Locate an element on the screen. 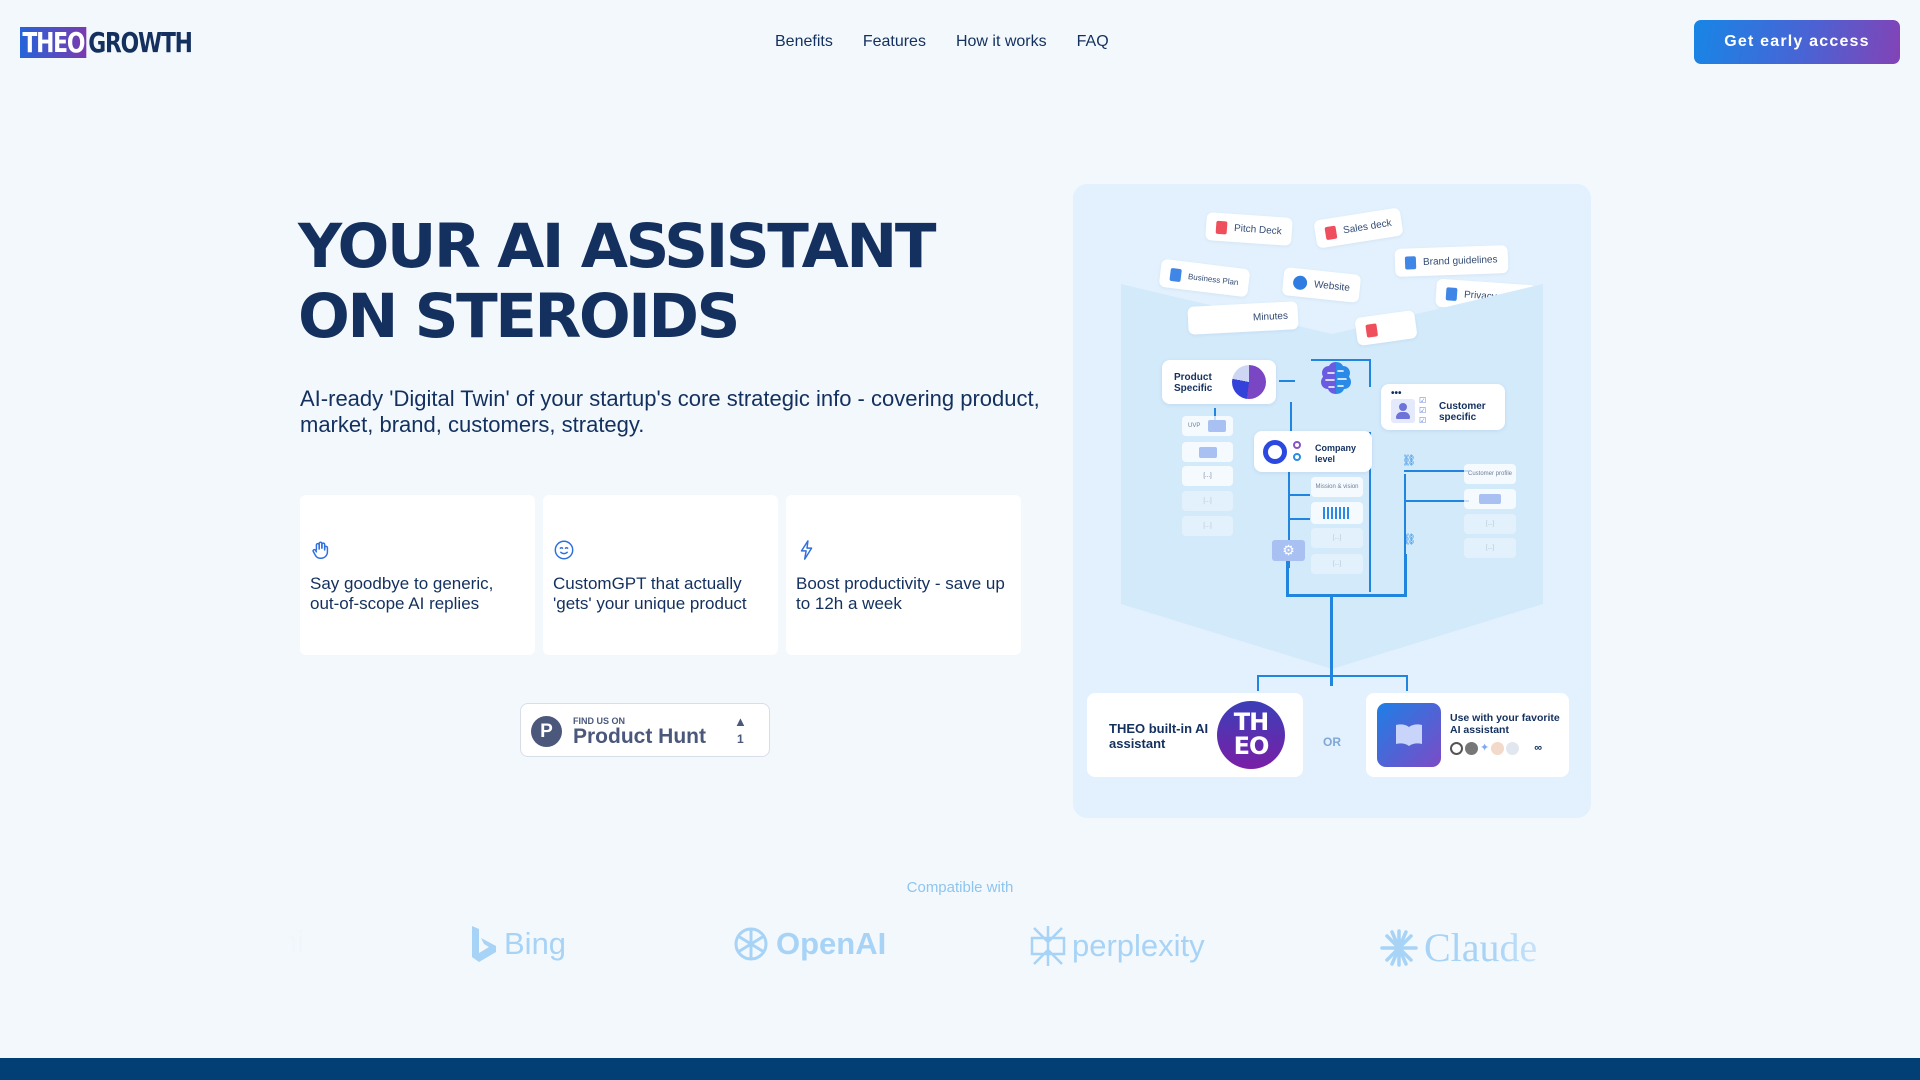  globe-icon is located at coordinates (1300, 283).